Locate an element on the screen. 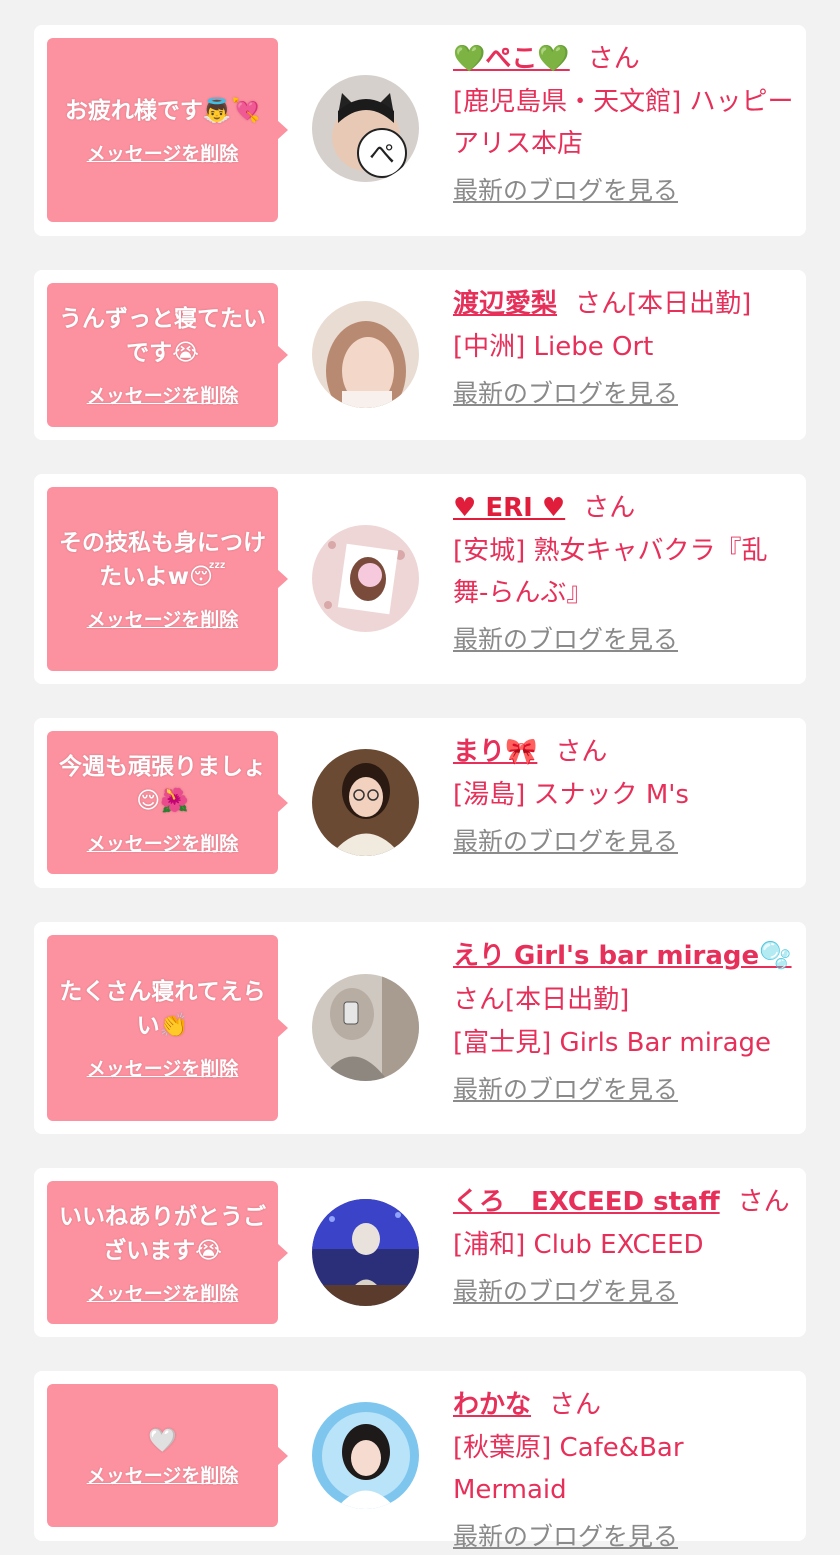  message-text: 今週も頑張りましょ😌🌺 is located at coordinates (162, 783).